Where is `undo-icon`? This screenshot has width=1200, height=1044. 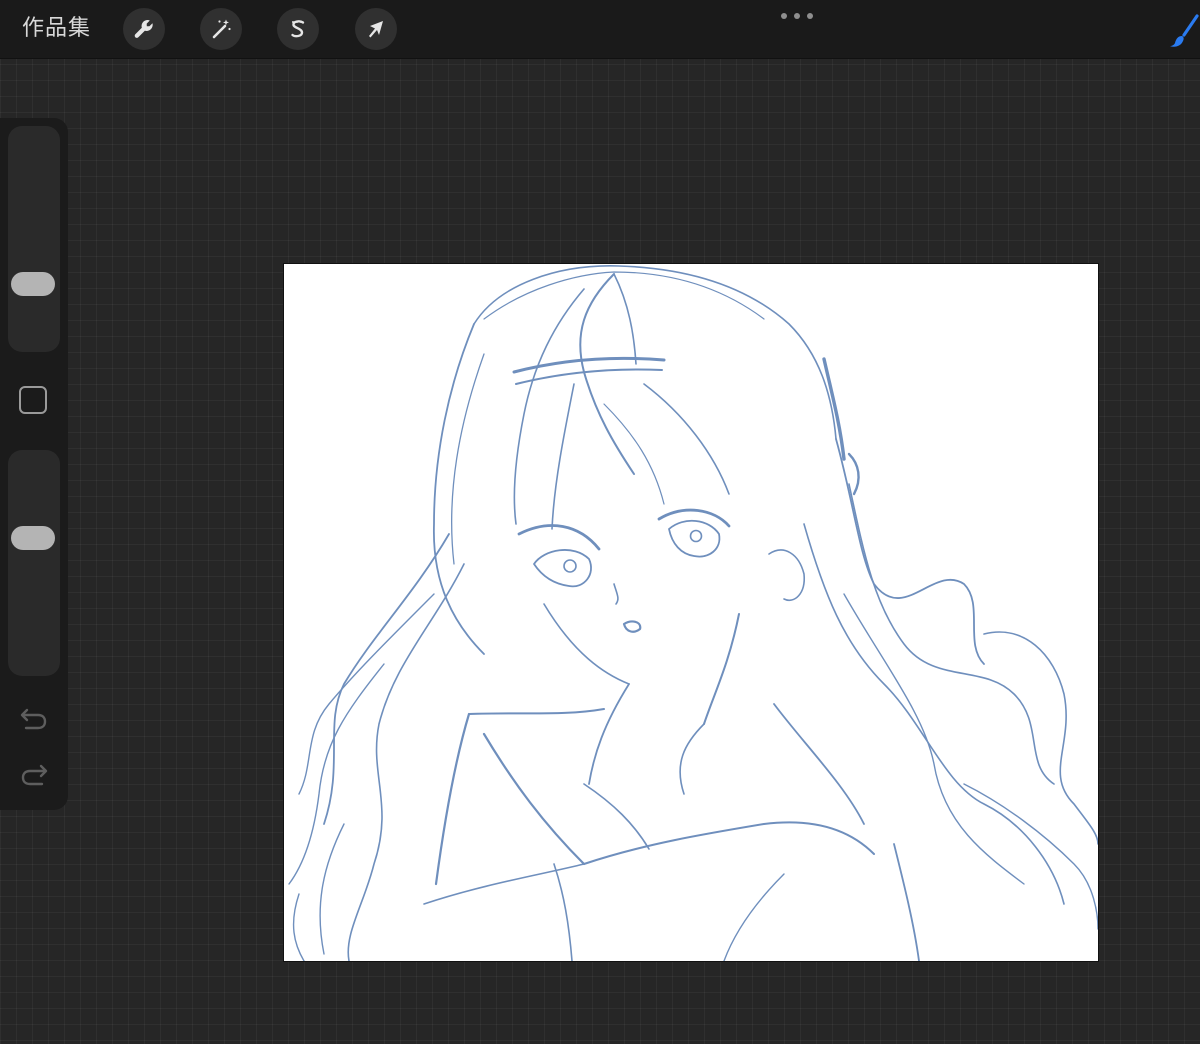 undo-icon is located at coordinates (33, 719).